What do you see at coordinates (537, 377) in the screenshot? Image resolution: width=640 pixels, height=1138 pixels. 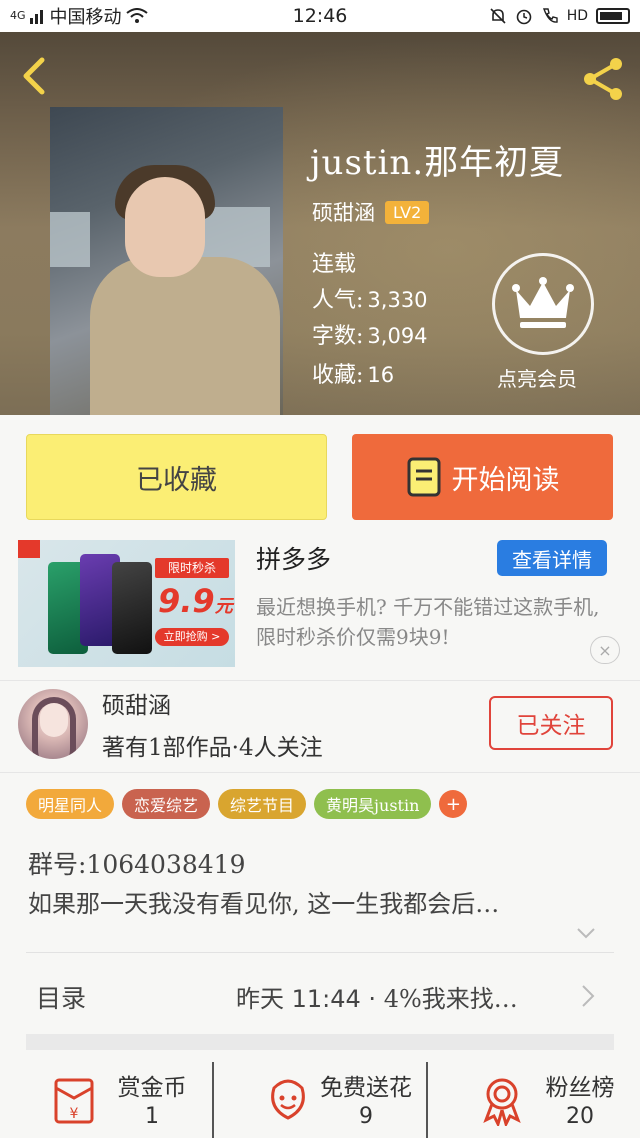 I see `member-label: 点亮会员` at bounding box center [537, 377].